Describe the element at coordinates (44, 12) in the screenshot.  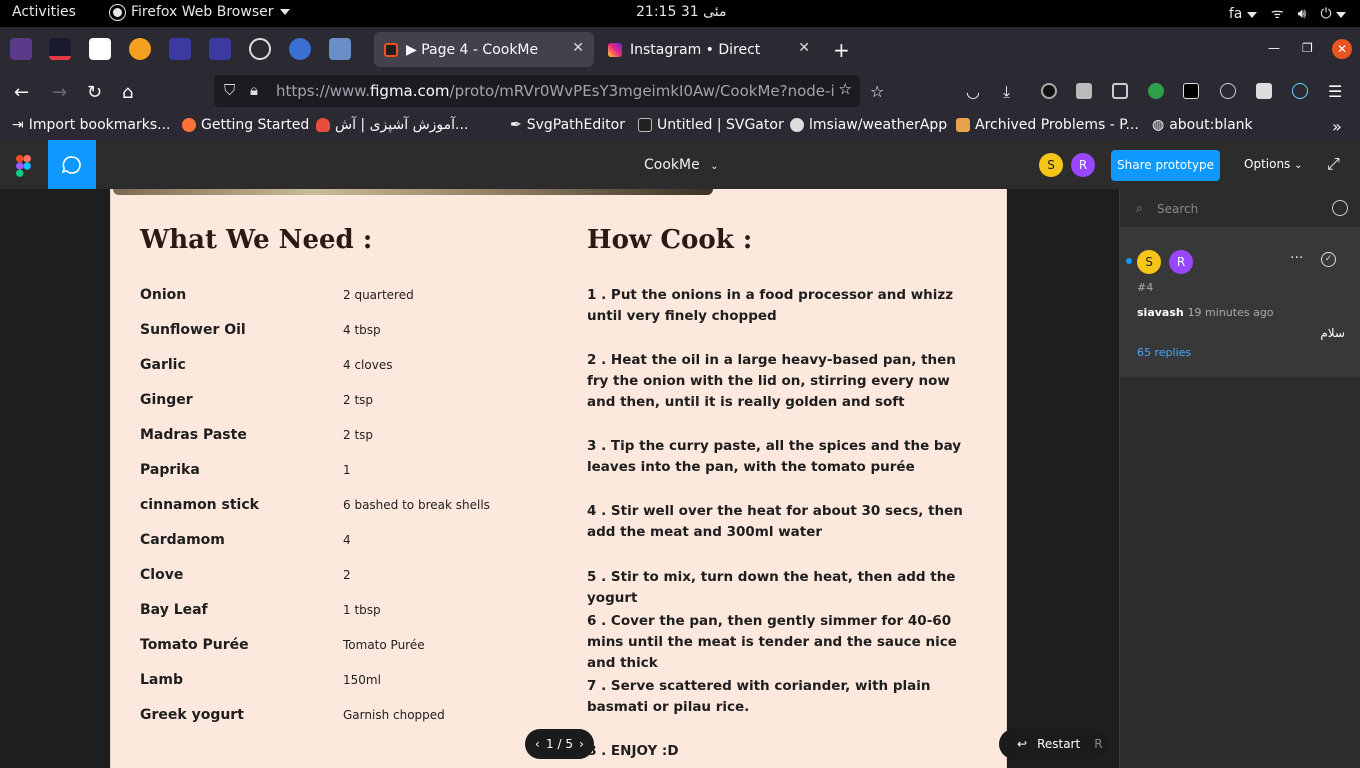
I see `activities-button: Activities` at that location.